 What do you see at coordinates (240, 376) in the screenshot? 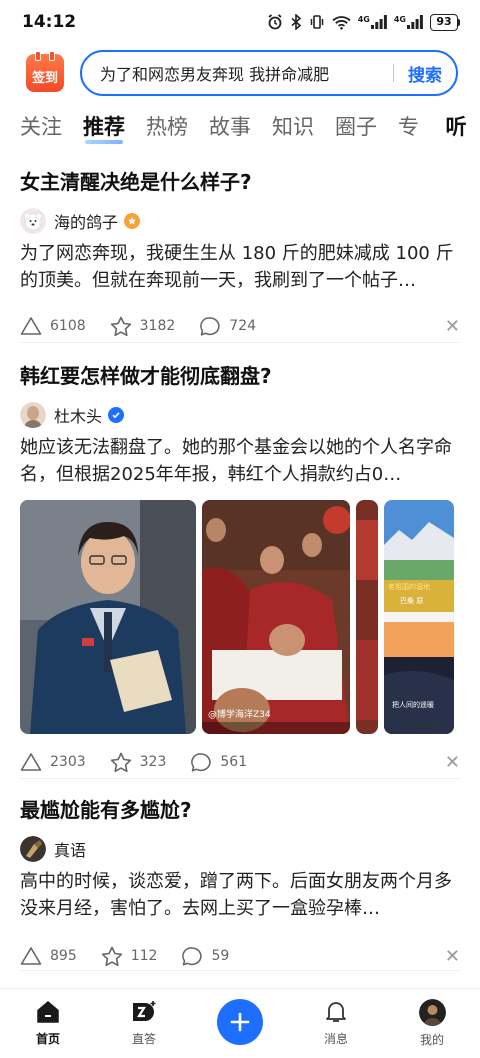
I see `question-title: 韩红要怎样做才能彻底翻盘?` at bounding box center [240, 376].